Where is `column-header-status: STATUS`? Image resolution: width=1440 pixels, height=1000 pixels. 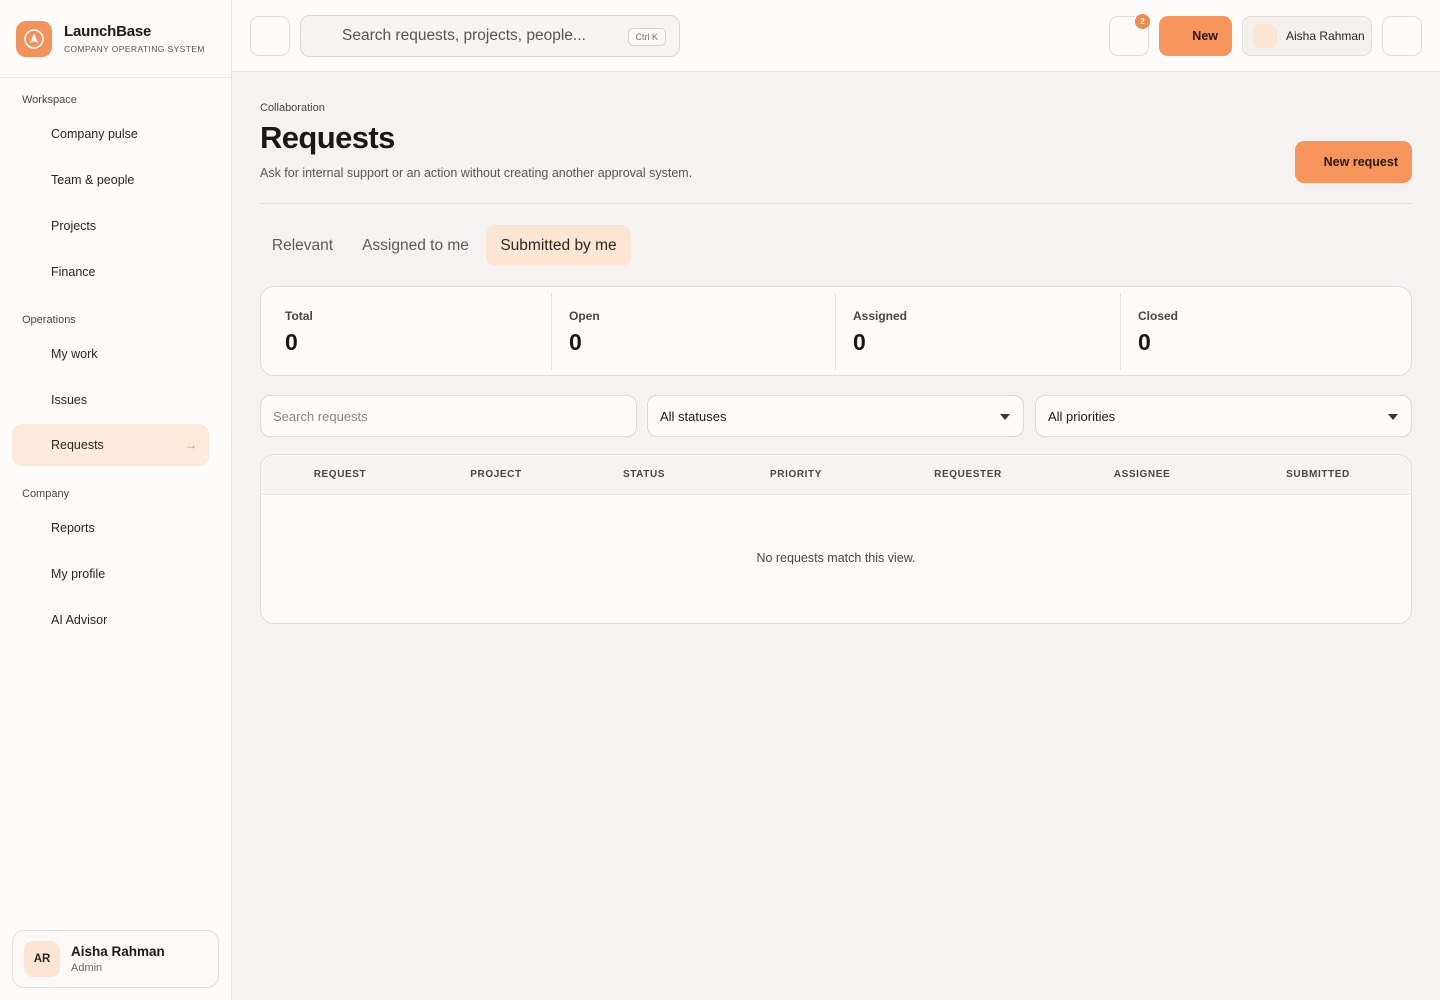
column-header-status: STATUS is located at coordinates (644, 474).